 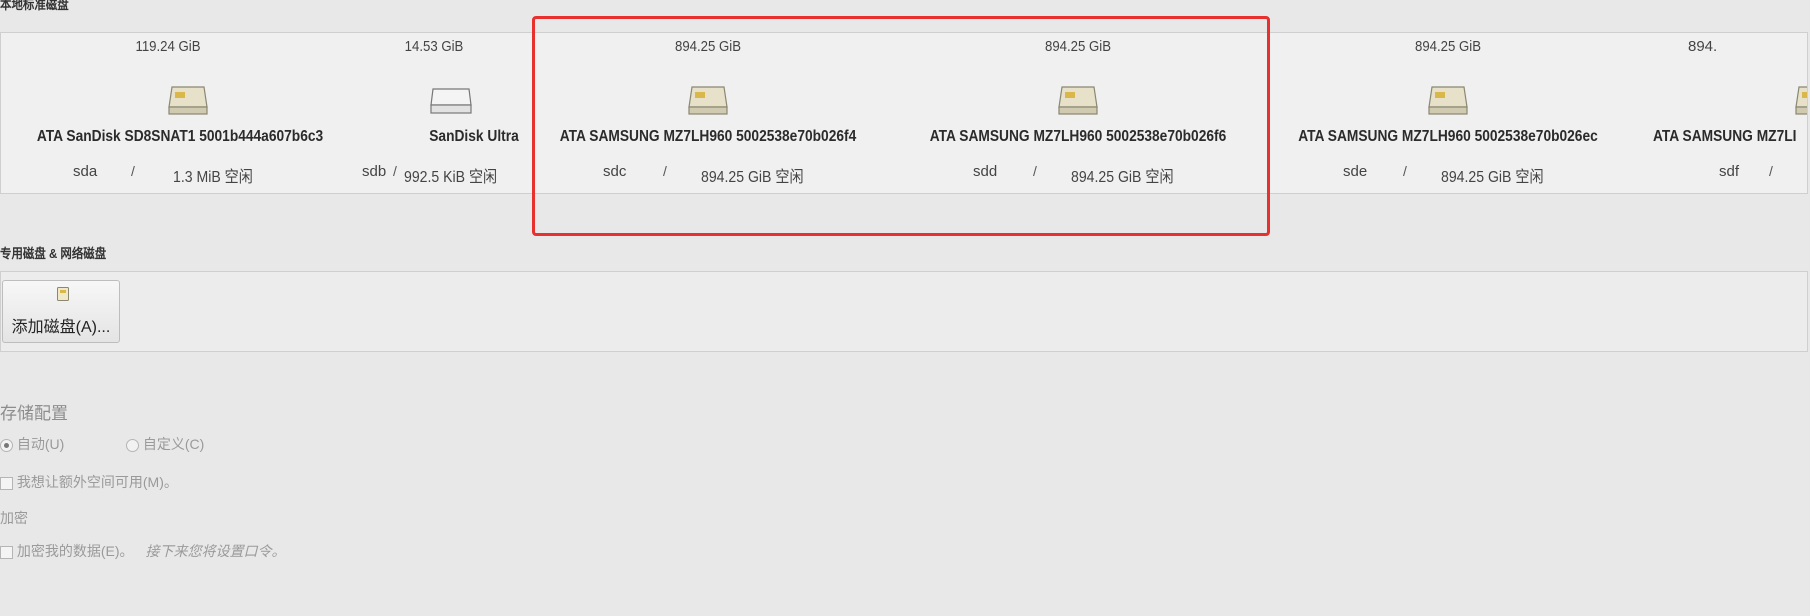 I want to click on disk-sdf: 894. ATA SAMSUNG MZ7LI sdf /, so click(x=1720, y=113).